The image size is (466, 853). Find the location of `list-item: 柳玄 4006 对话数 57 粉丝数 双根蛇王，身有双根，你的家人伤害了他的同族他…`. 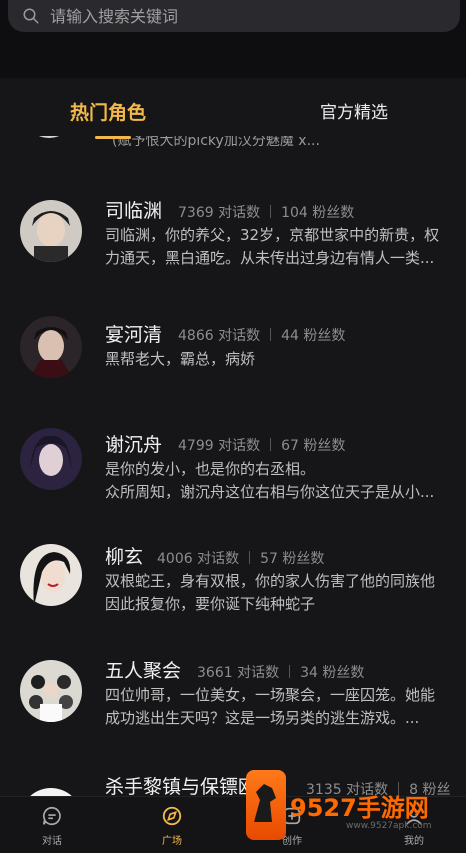

list-item: 柳玄 4006 对话数 57 粉丝数 双根蛇王，身有双根，你的家人伤害了他的同族他… is located at coordinates (233, 595).